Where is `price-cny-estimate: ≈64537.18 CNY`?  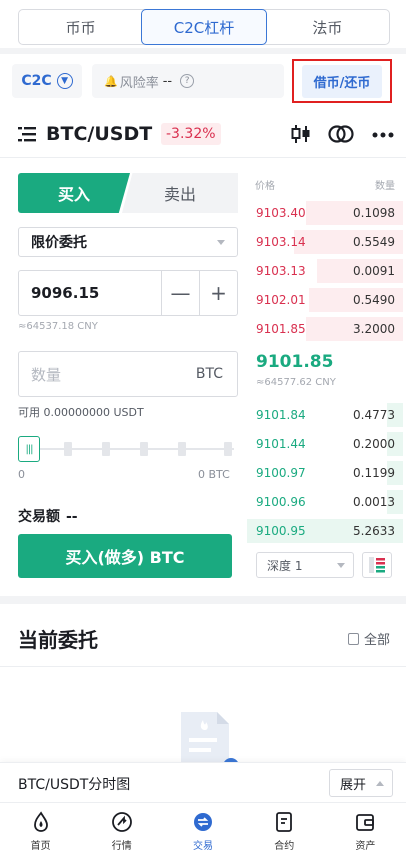 price-cny-estimate: ≈64537.18 CNY is located at coordinates (58, 326).